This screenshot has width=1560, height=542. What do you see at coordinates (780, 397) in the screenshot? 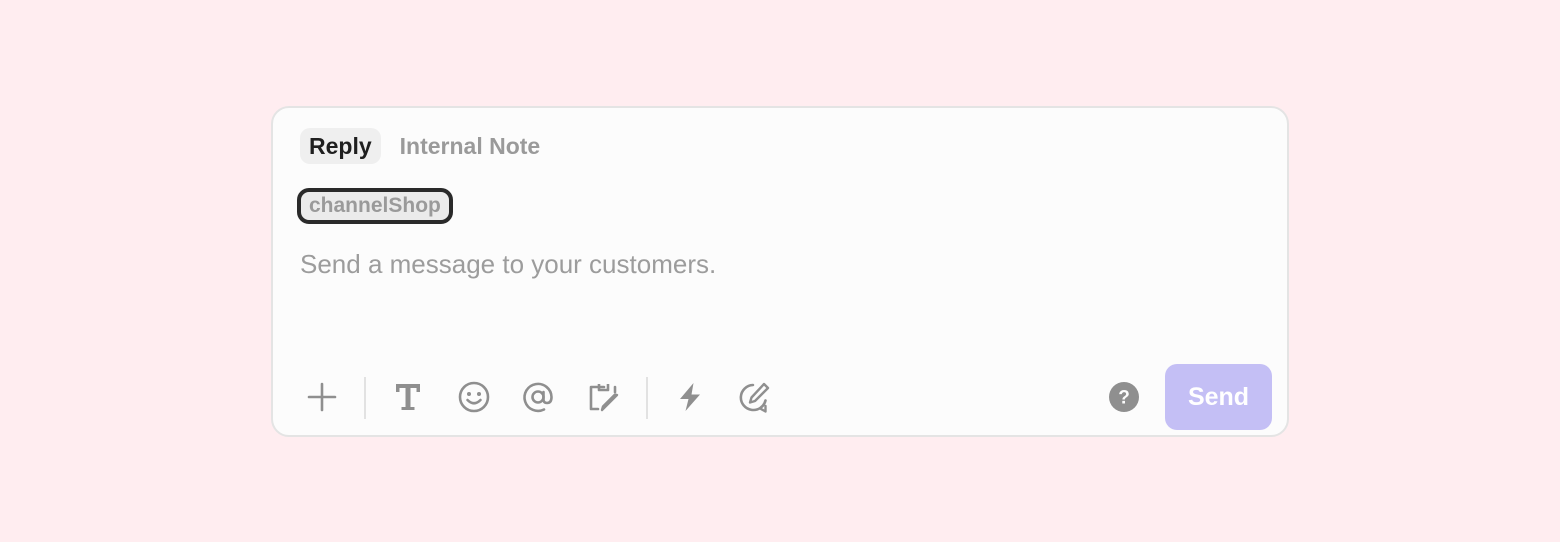
I see `composer-toolbar: ? Send` at bounding box center [780, 397].